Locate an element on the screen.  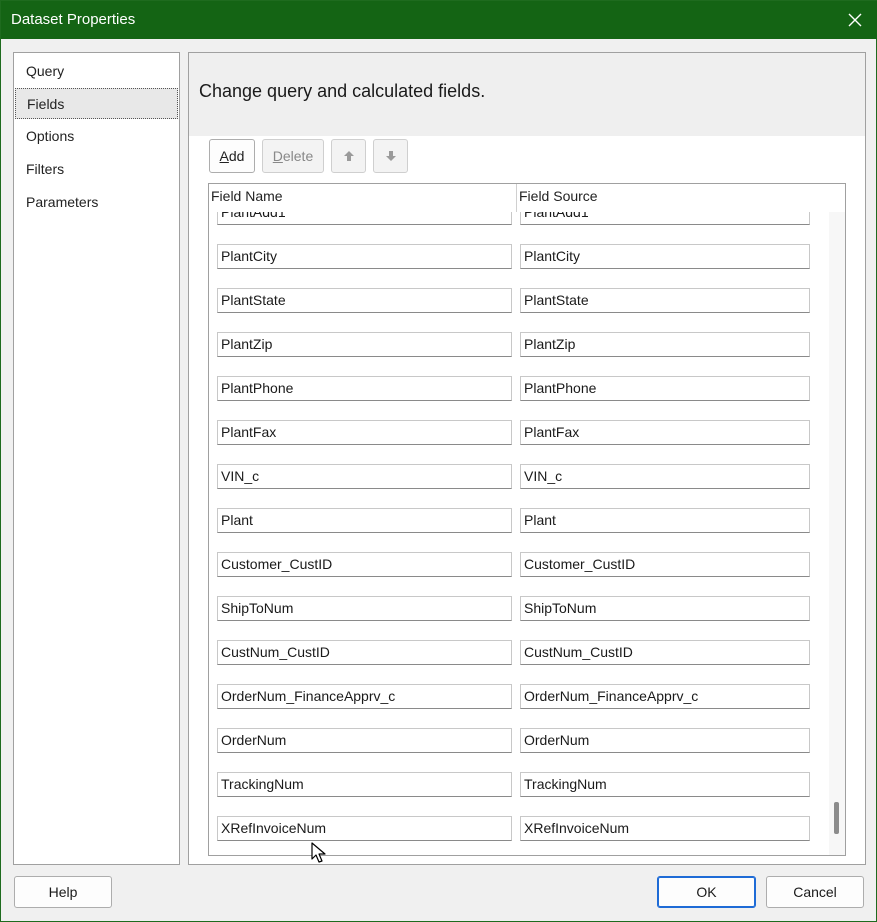
help-button: Help is located at coordinates (63, 892).